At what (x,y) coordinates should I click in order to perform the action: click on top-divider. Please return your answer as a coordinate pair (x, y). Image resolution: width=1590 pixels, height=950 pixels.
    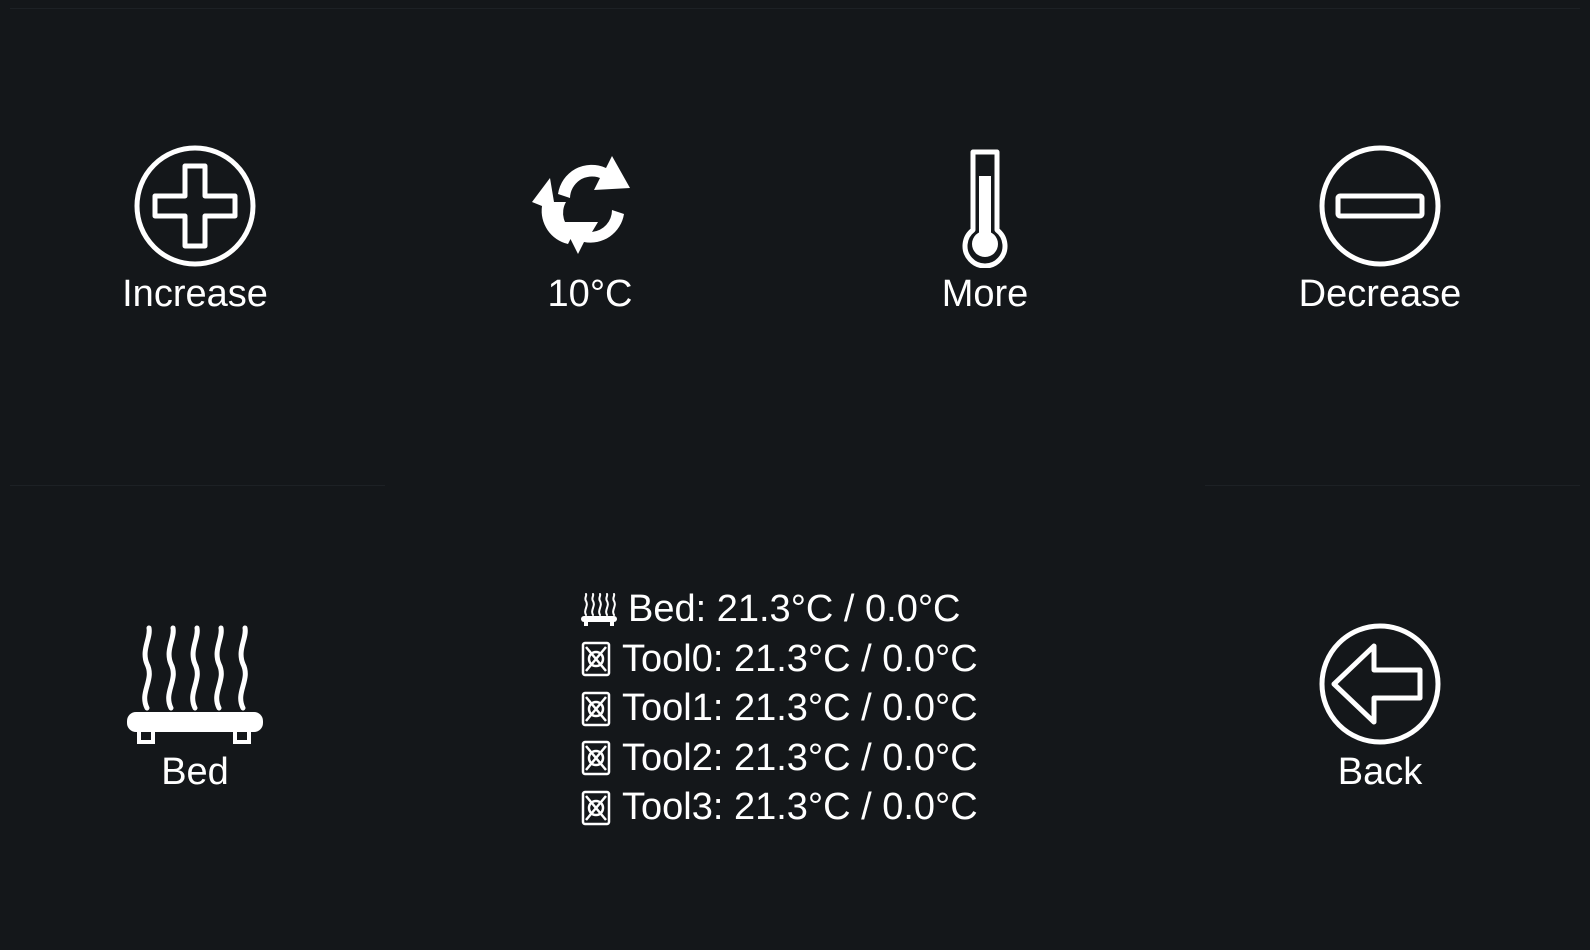
    Looking at the image, I should click on (795, 8).